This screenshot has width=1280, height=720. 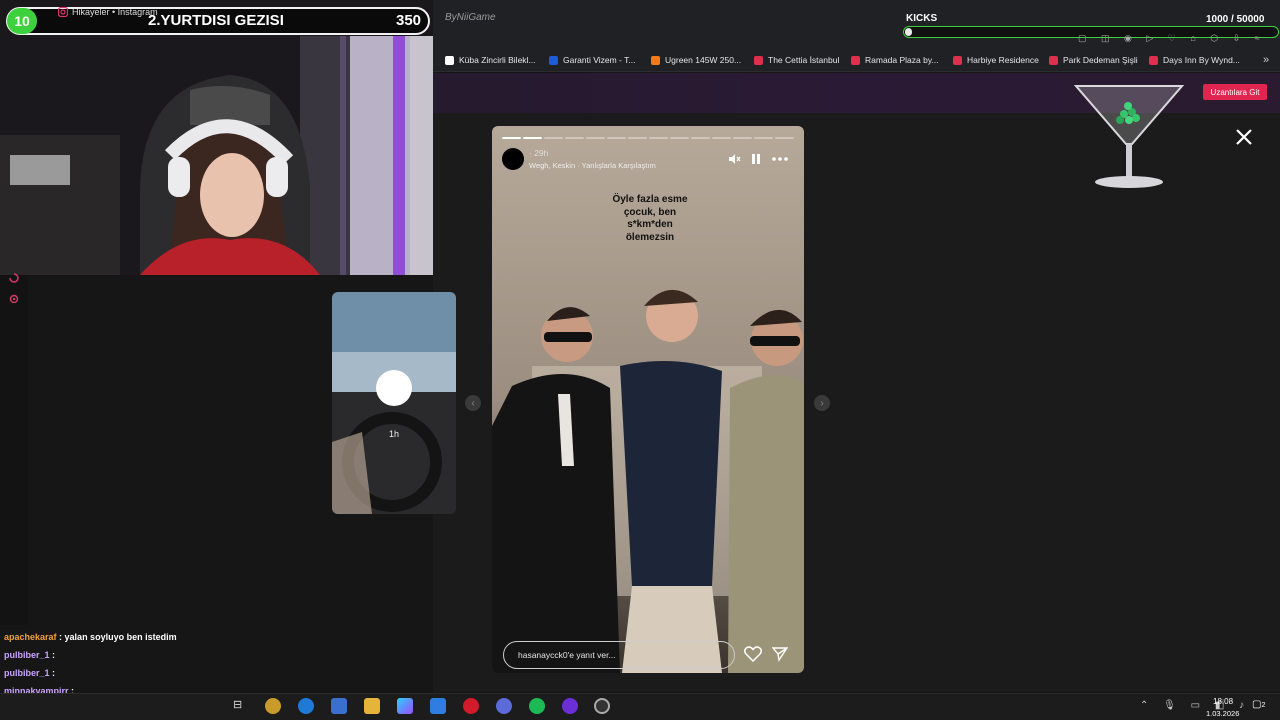 What do you see at coordinates (14, 278) in the screenshot?
I see `refresh-icon` at bounding box center [14, 278].